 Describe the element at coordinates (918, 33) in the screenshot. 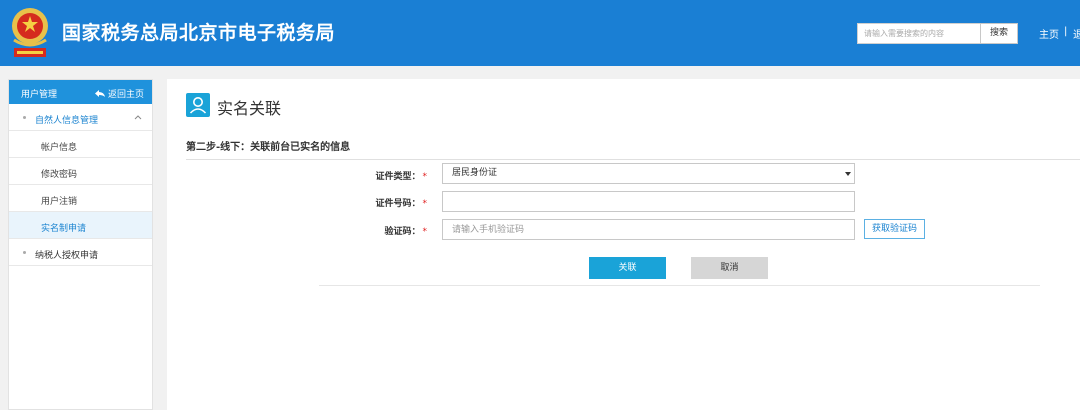

I see `search-input` at that location.